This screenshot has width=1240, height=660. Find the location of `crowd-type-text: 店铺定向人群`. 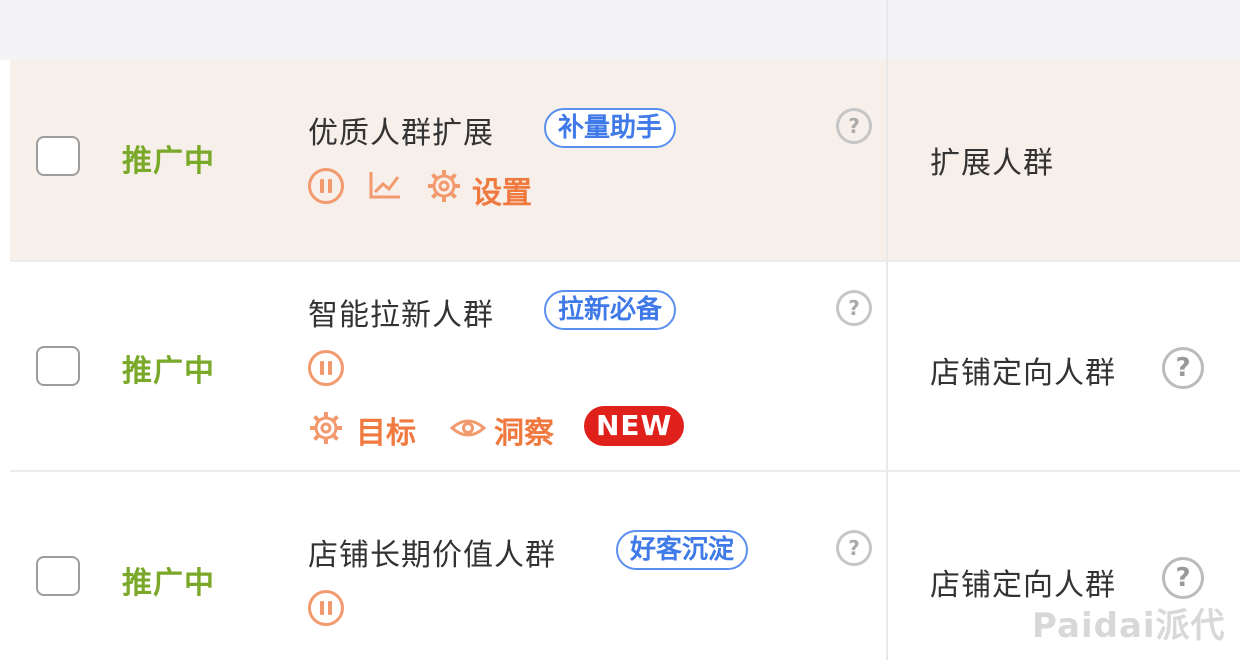

crowd-type-text: 店铺定向人群 is located at coordinates (1023, 373).